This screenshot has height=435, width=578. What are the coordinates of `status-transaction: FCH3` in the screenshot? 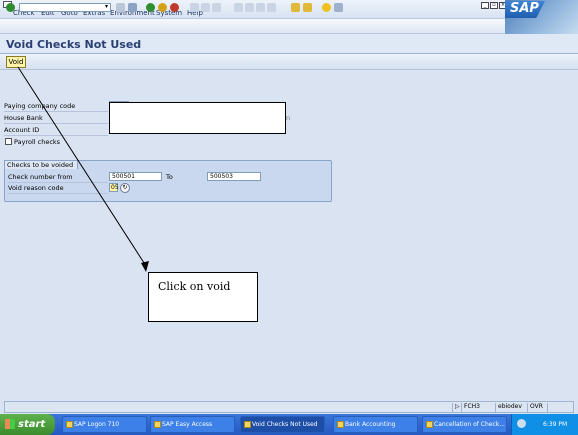 It's located at (478, 407).